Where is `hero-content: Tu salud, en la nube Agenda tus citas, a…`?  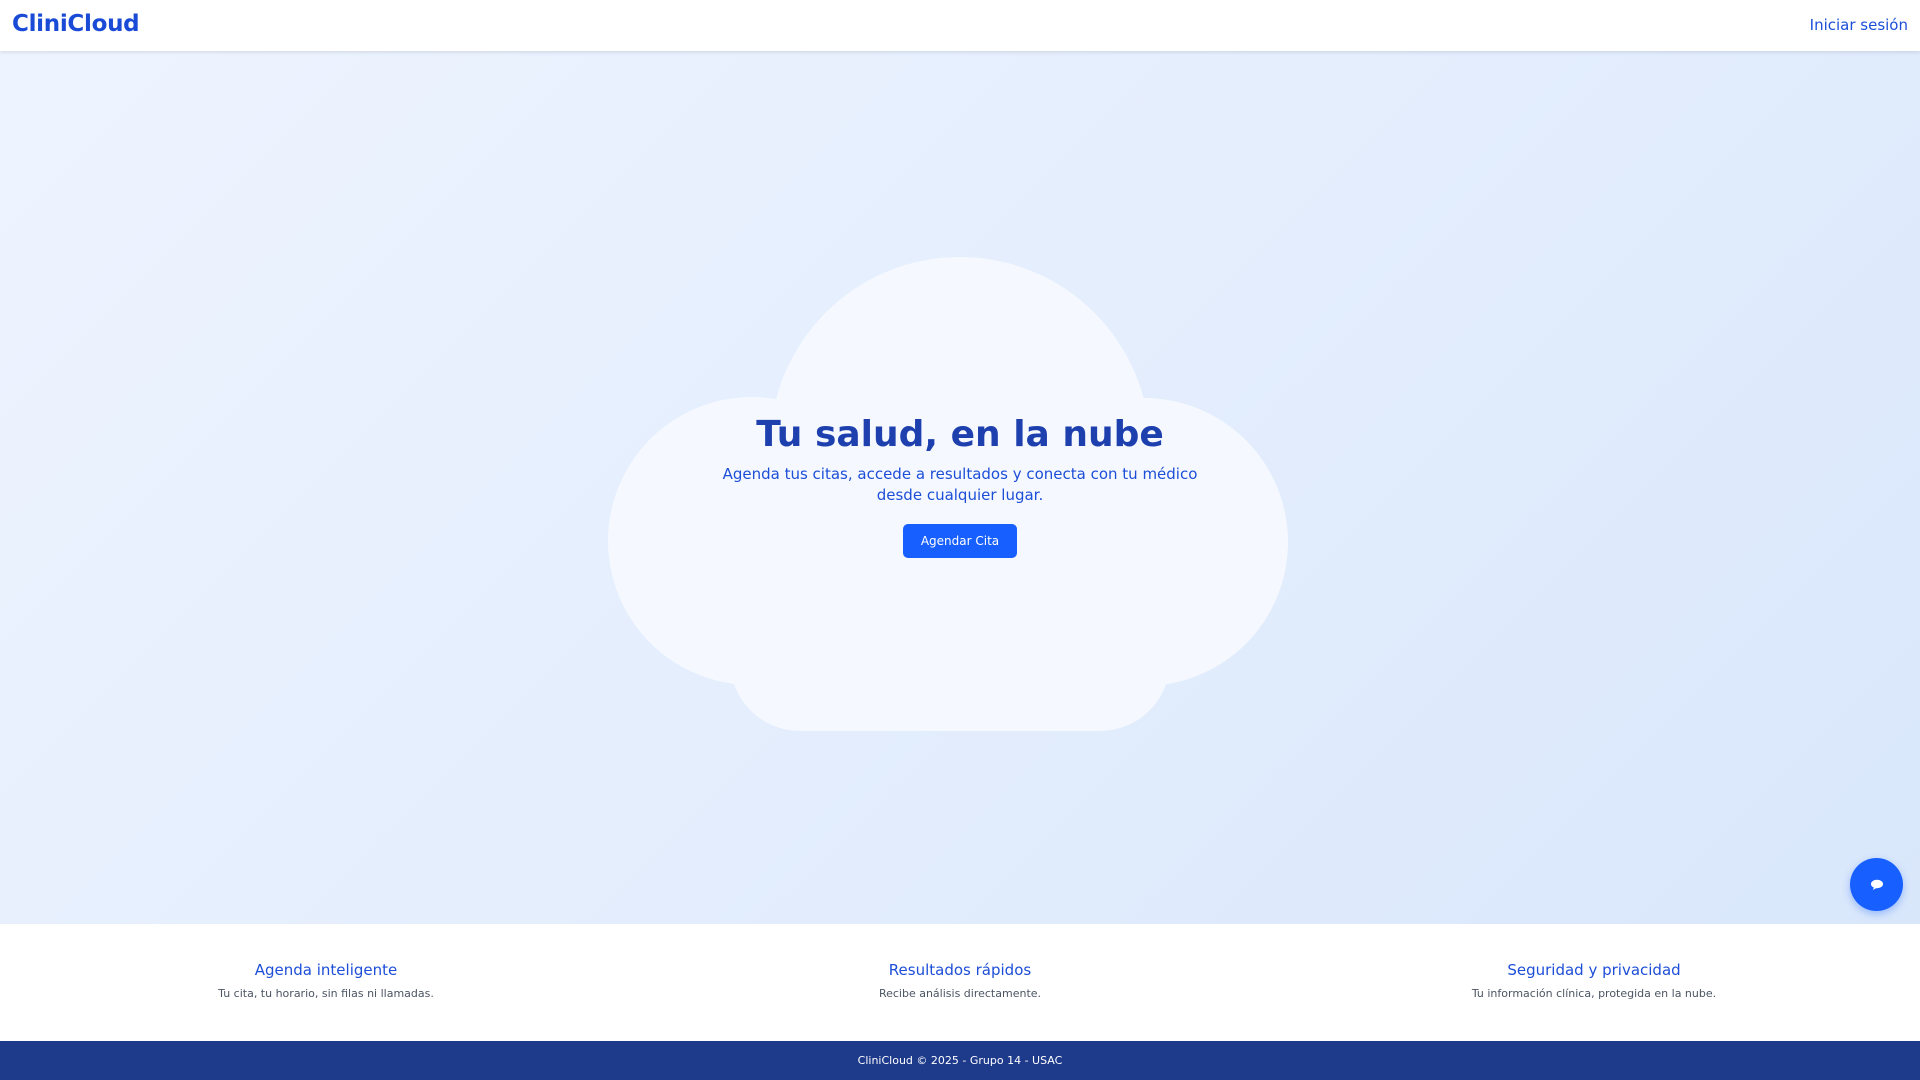
hero-content: Tu salud, en la nube Agenda tus citas, a… is located at coordinates (960, 485).